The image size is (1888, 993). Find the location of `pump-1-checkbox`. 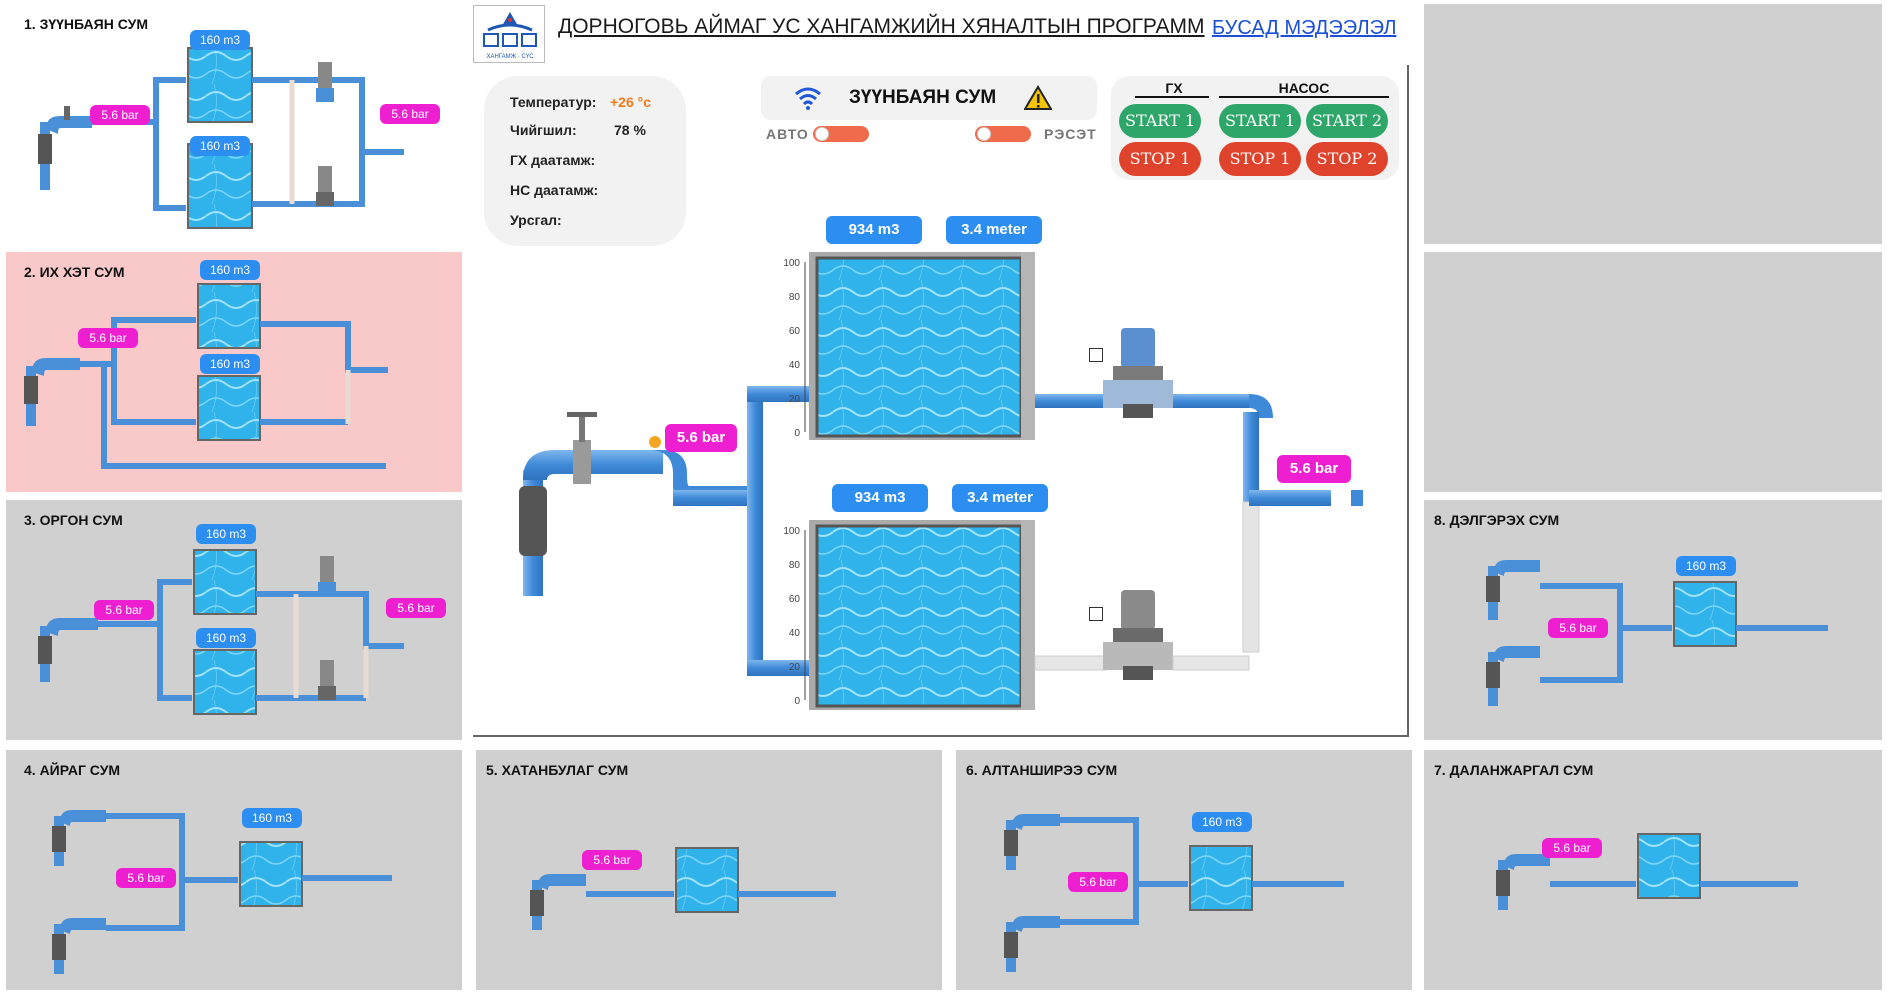

pump-1-checkbox is located at coordinates (1096, 355).